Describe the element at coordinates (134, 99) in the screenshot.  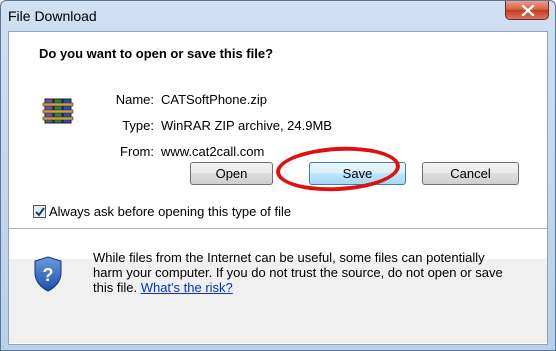
I see `file-name-label: Name:` at that location.